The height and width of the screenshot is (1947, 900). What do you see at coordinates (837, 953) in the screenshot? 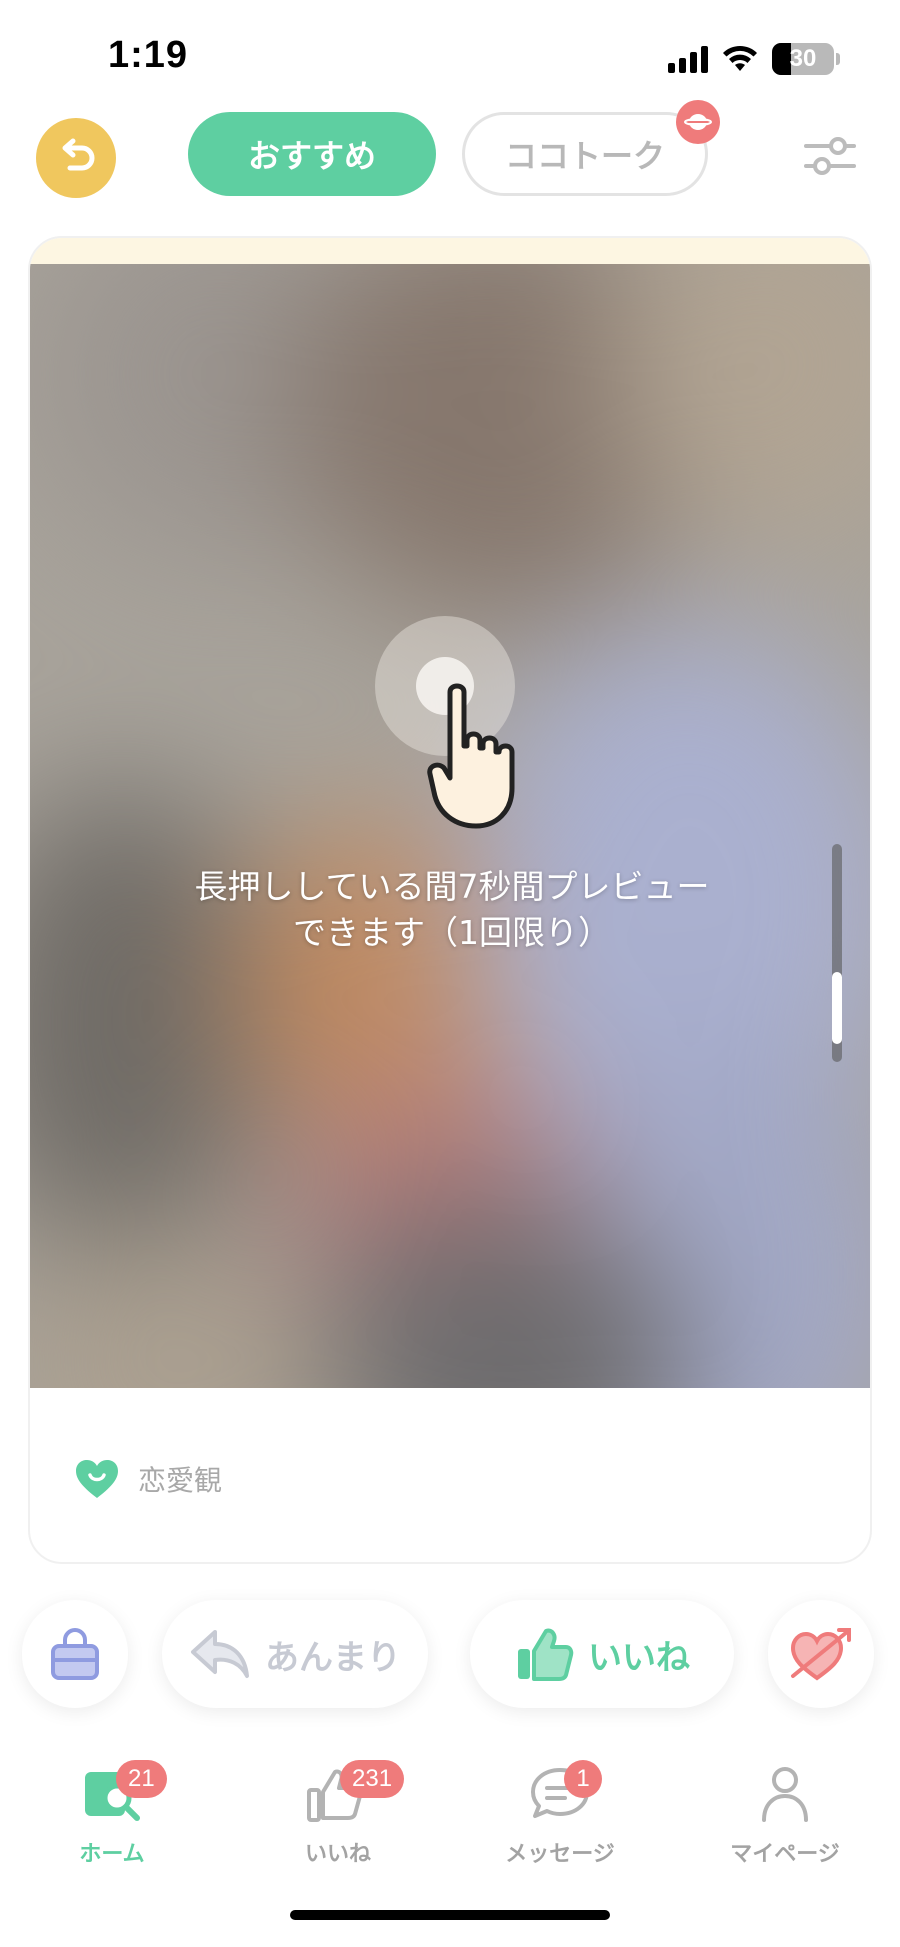
I see `photo-scroll-track` at bounding box center [837, 953].